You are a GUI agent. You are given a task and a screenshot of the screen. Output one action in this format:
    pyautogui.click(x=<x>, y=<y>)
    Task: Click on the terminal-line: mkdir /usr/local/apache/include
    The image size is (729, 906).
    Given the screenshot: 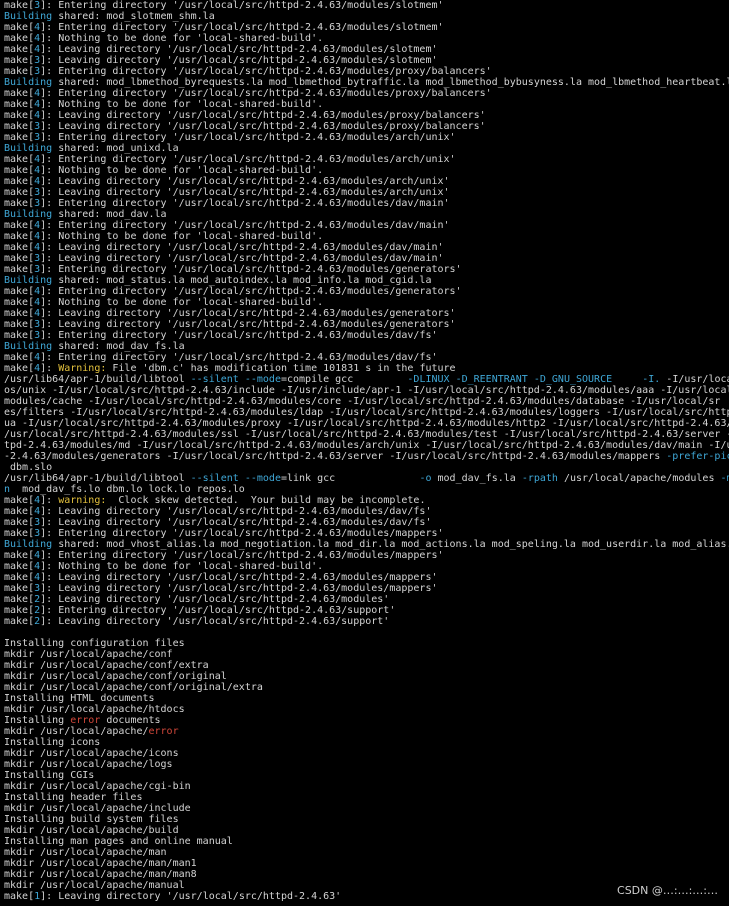 What is the action you would take?
    pyautogui.click(x=366, y=808)
    